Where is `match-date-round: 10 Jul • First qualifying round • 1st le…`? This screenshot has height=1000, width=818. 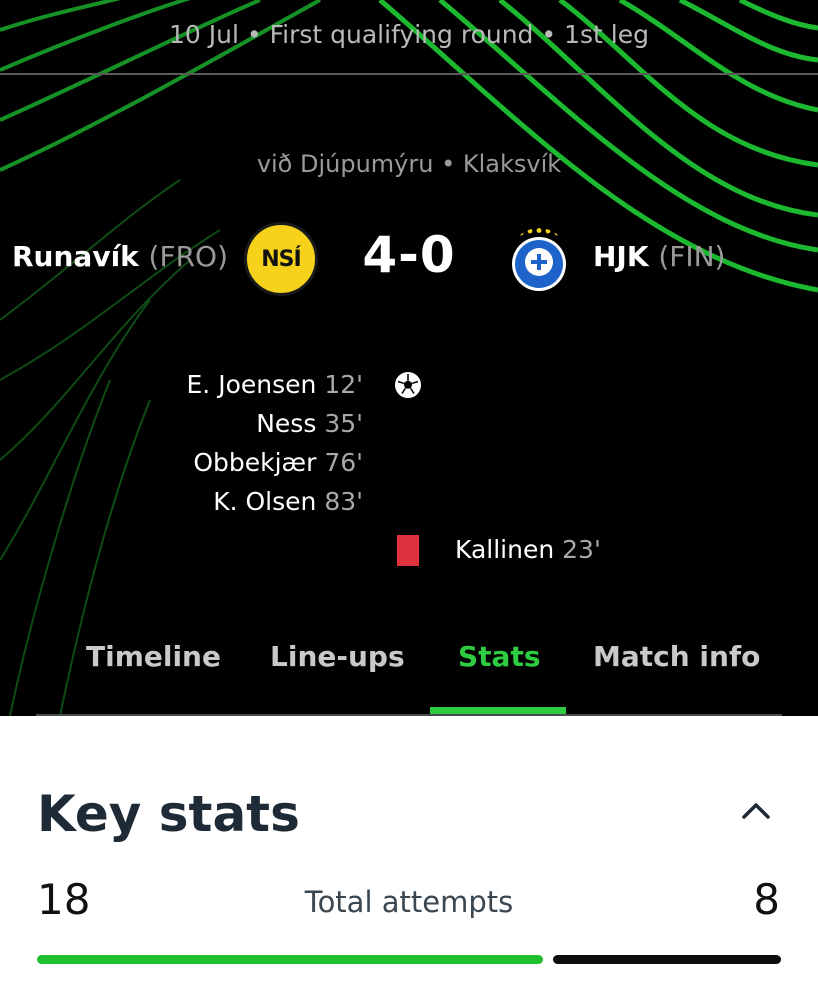 match-date-round: 10 Jul • First qualifying round • 1st le… is located at coordinates (409, 34).